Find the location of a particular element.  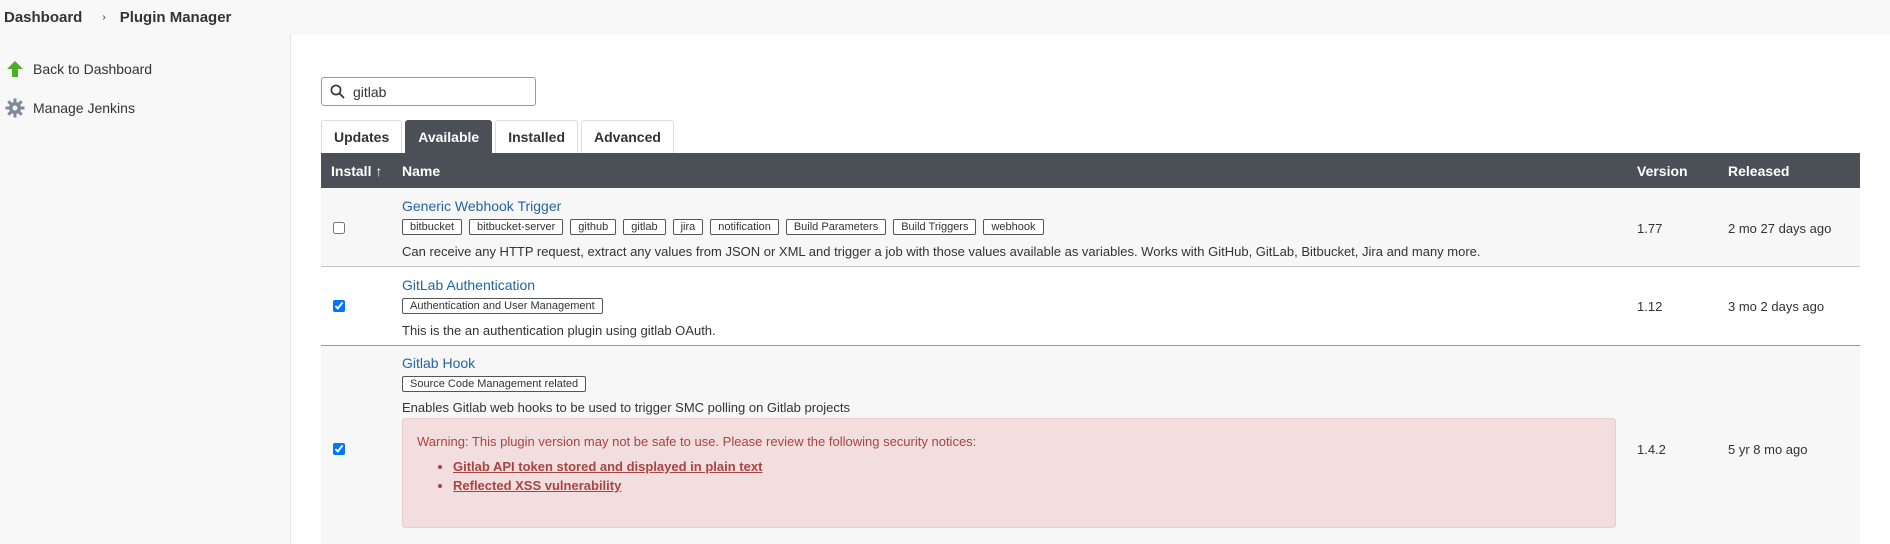

sidebar-item-manage-jenkins: Manage Jenkins is located at coordinates (70, 108).